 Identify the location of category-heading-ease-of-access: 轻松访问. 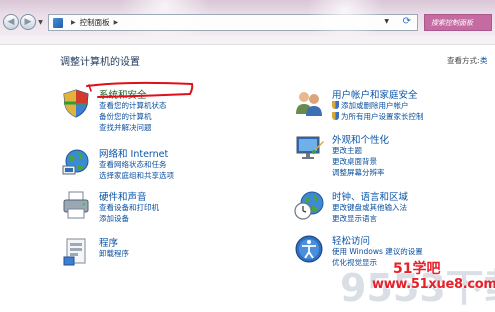
(351, 240).